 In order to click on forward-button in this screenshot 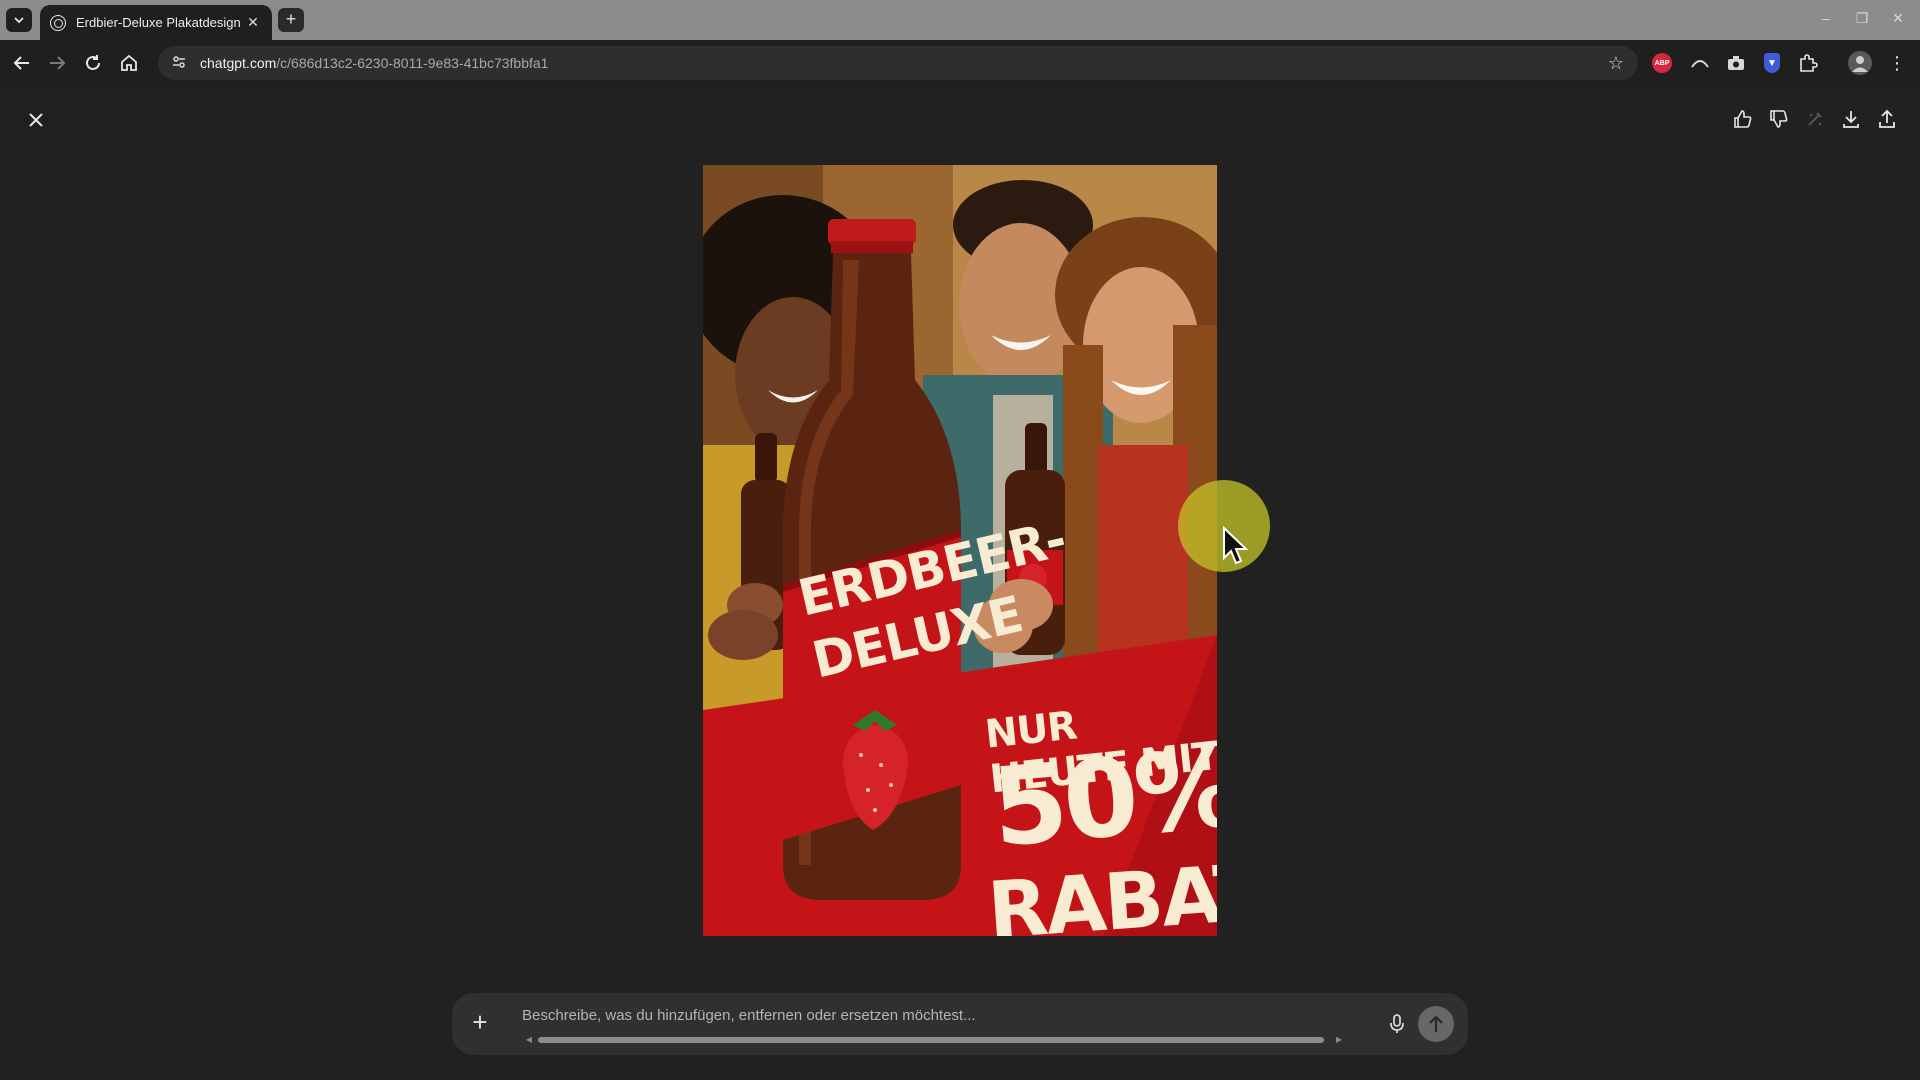, I will do `click(57, 63)`.